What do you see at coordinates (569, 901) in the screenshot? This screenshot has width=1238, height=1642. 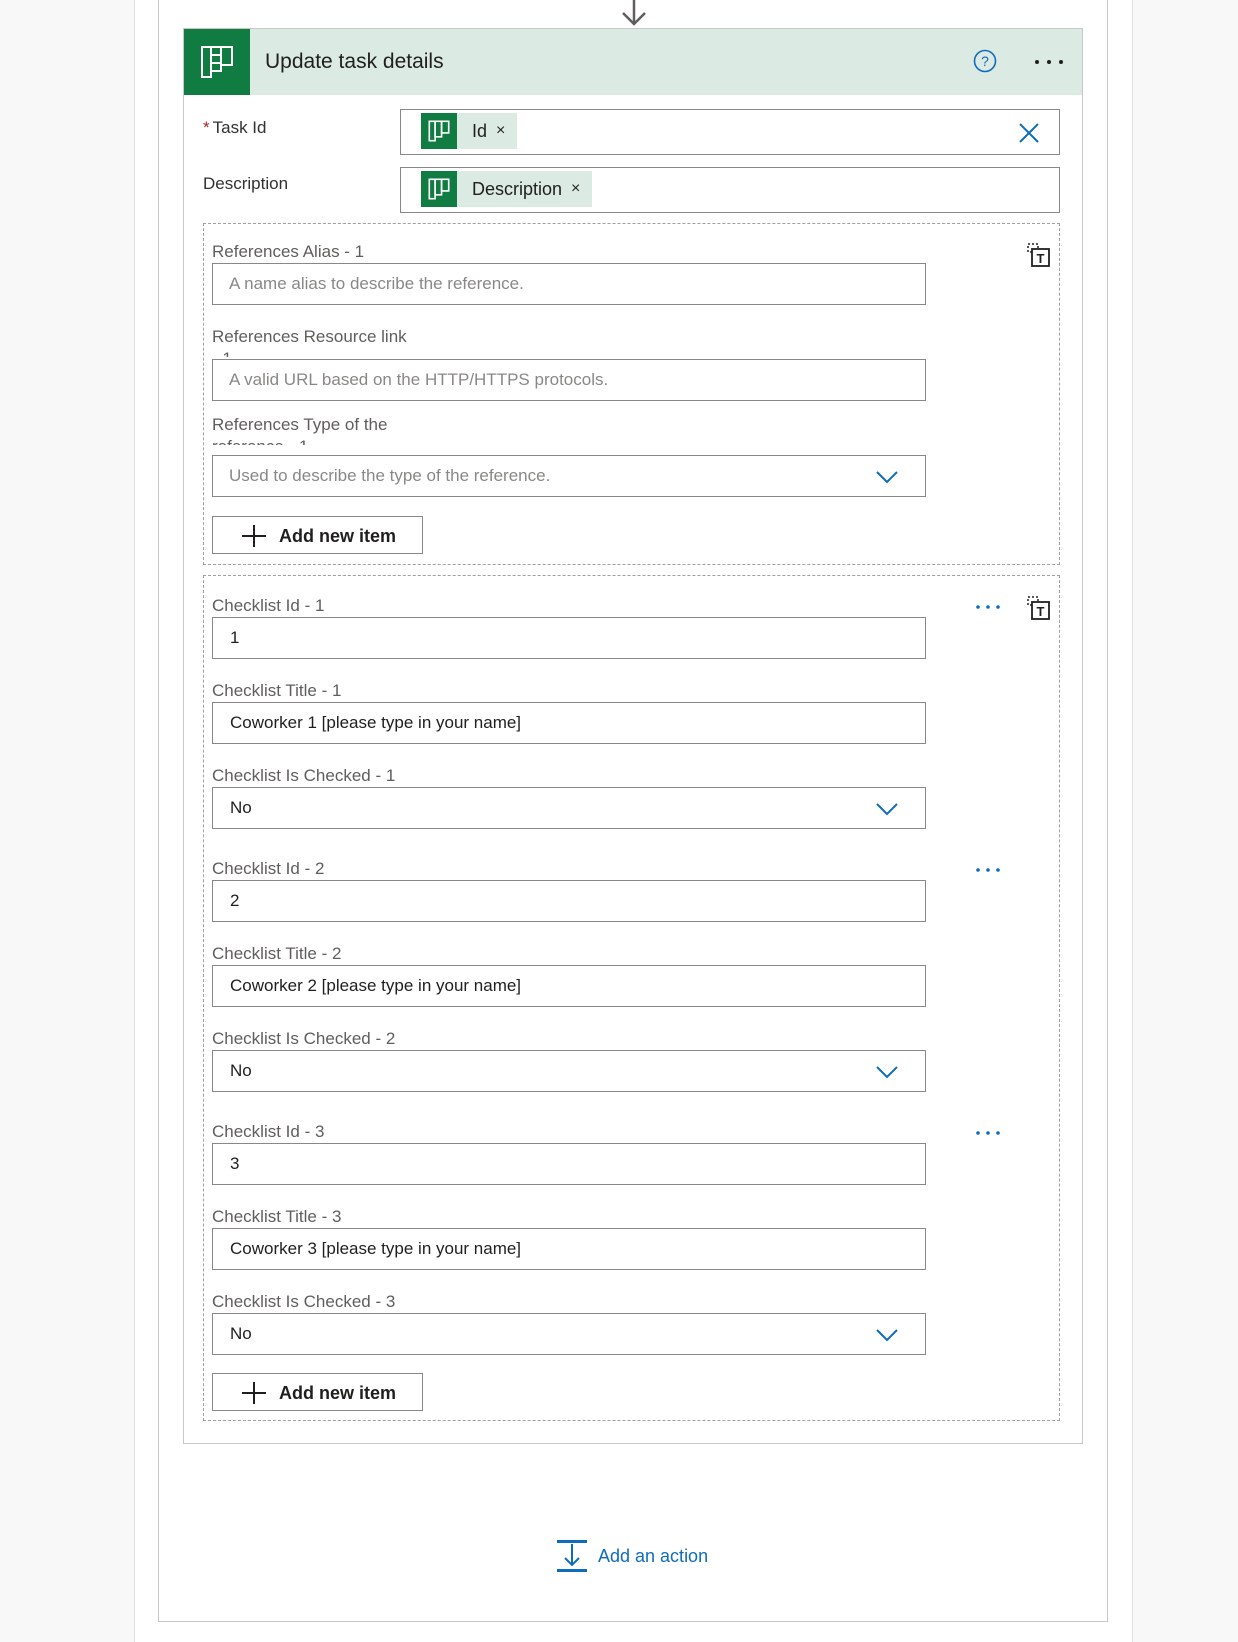 I see `checklist-id-input: 2` at bounding box center [569, 901].